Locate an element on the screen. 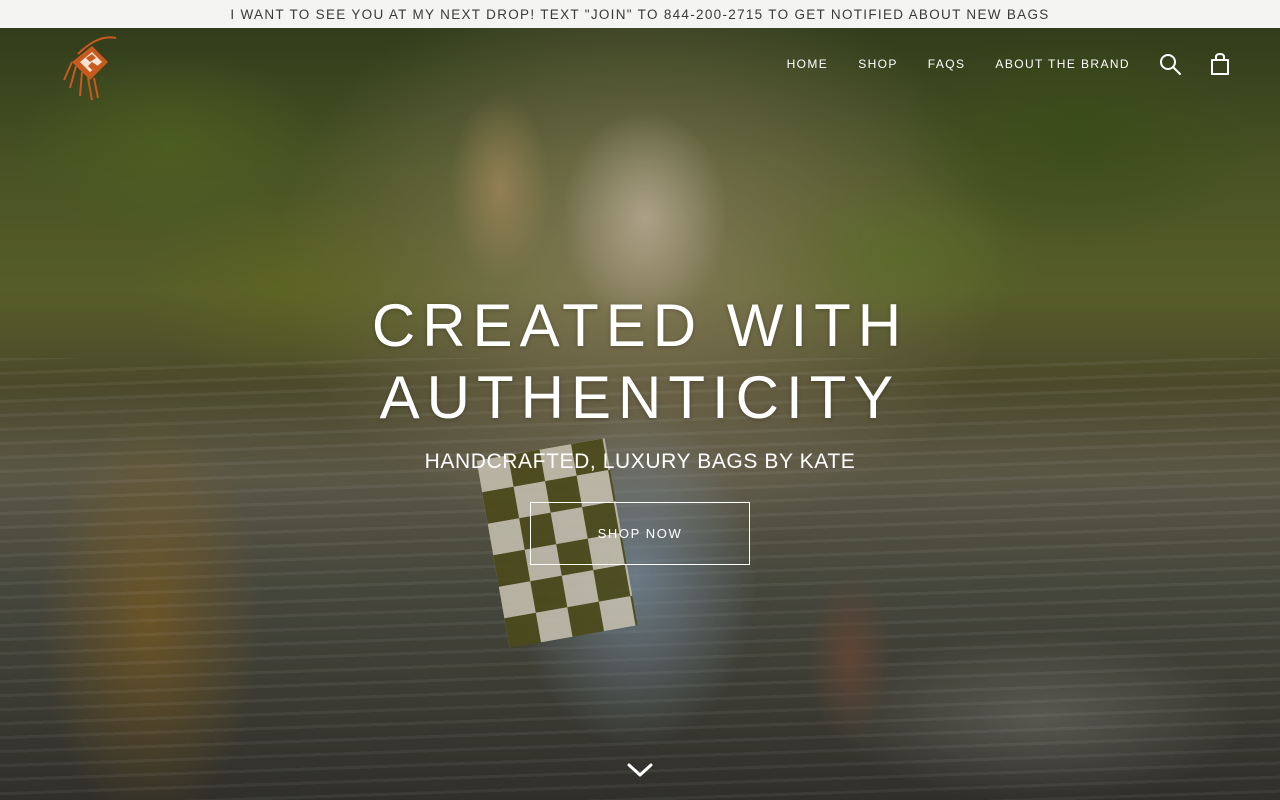  nav-shop: SHOP is located at coordinates (878, 64).